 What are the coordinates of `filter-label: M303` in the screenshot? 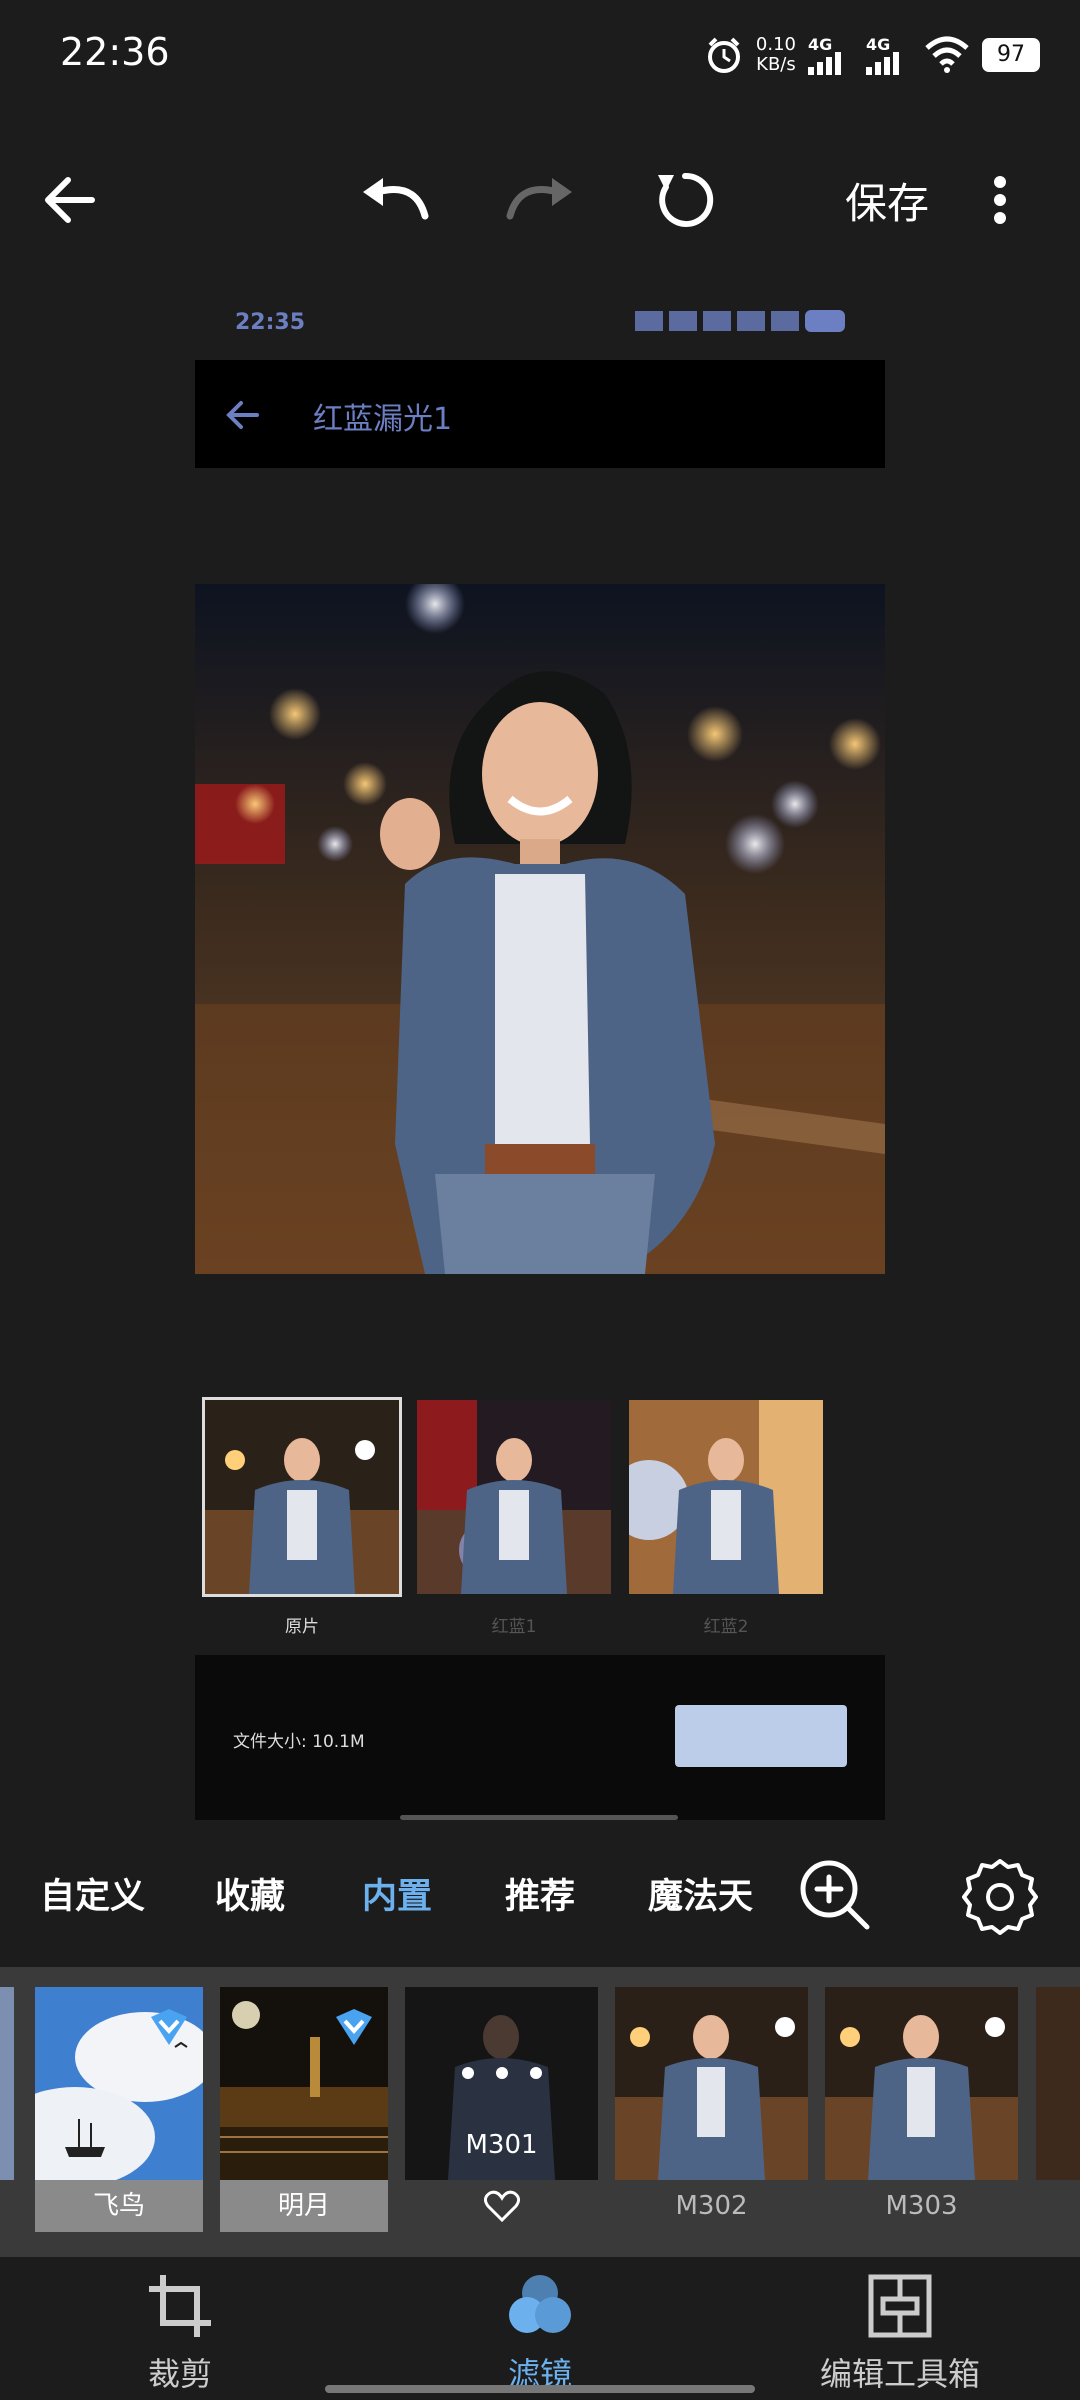 It's located at (921, 2206).